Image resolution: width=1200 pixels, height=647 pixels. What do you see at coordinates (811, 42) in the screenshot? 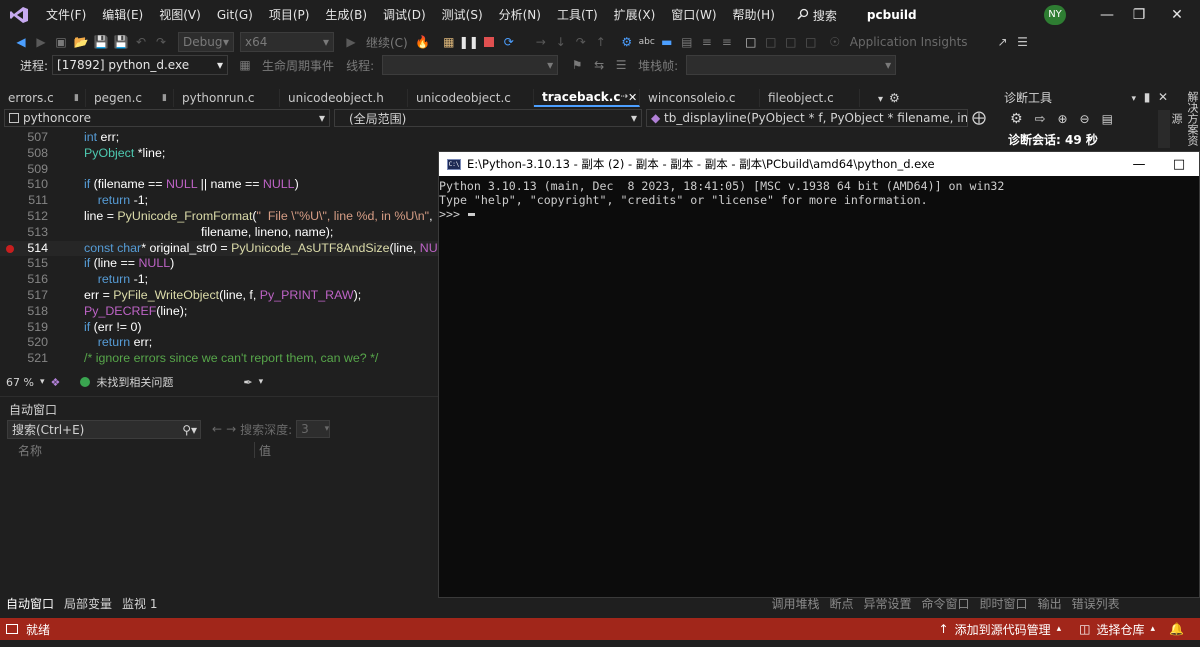
I see `clear-bookmarks-icon: □` at bounding box center [811, 42].